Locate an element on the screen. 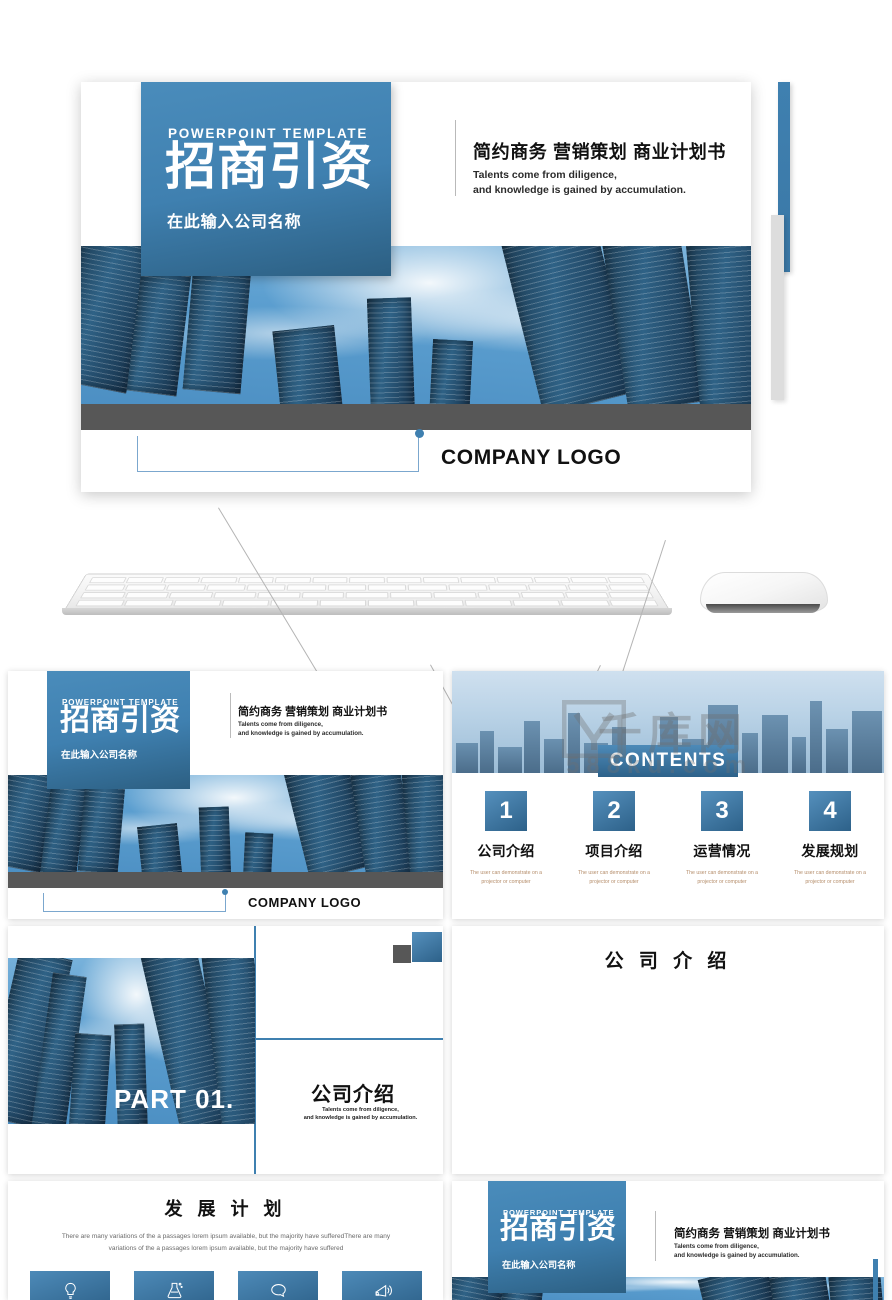 The width and height of the screenshot is (892, 1300). thumb6-main-title: 招商引资 is located at coordinates (558, 1229).